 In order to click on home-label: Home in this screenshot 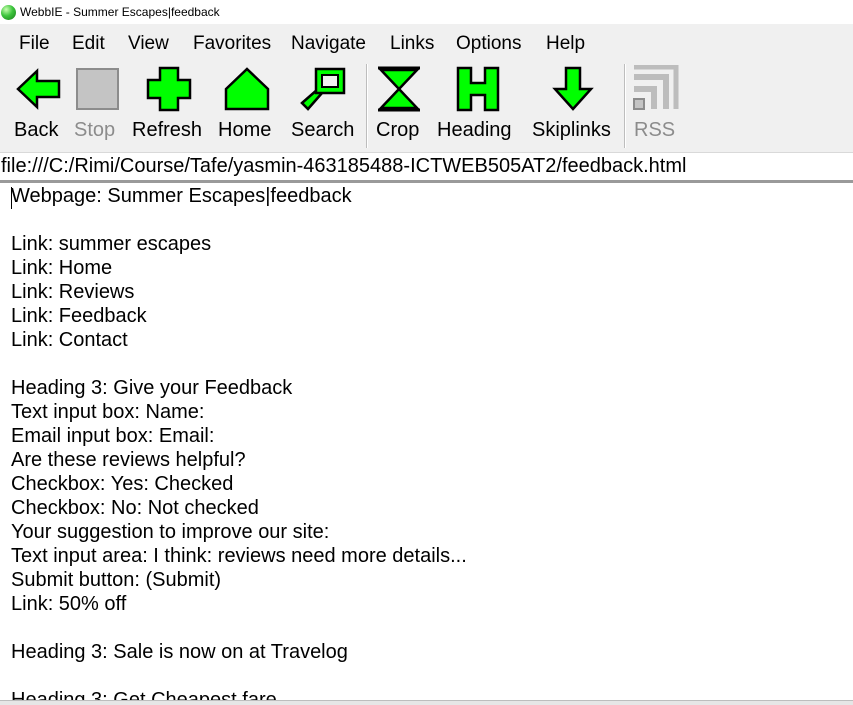, I will do `click(245, 130)`.